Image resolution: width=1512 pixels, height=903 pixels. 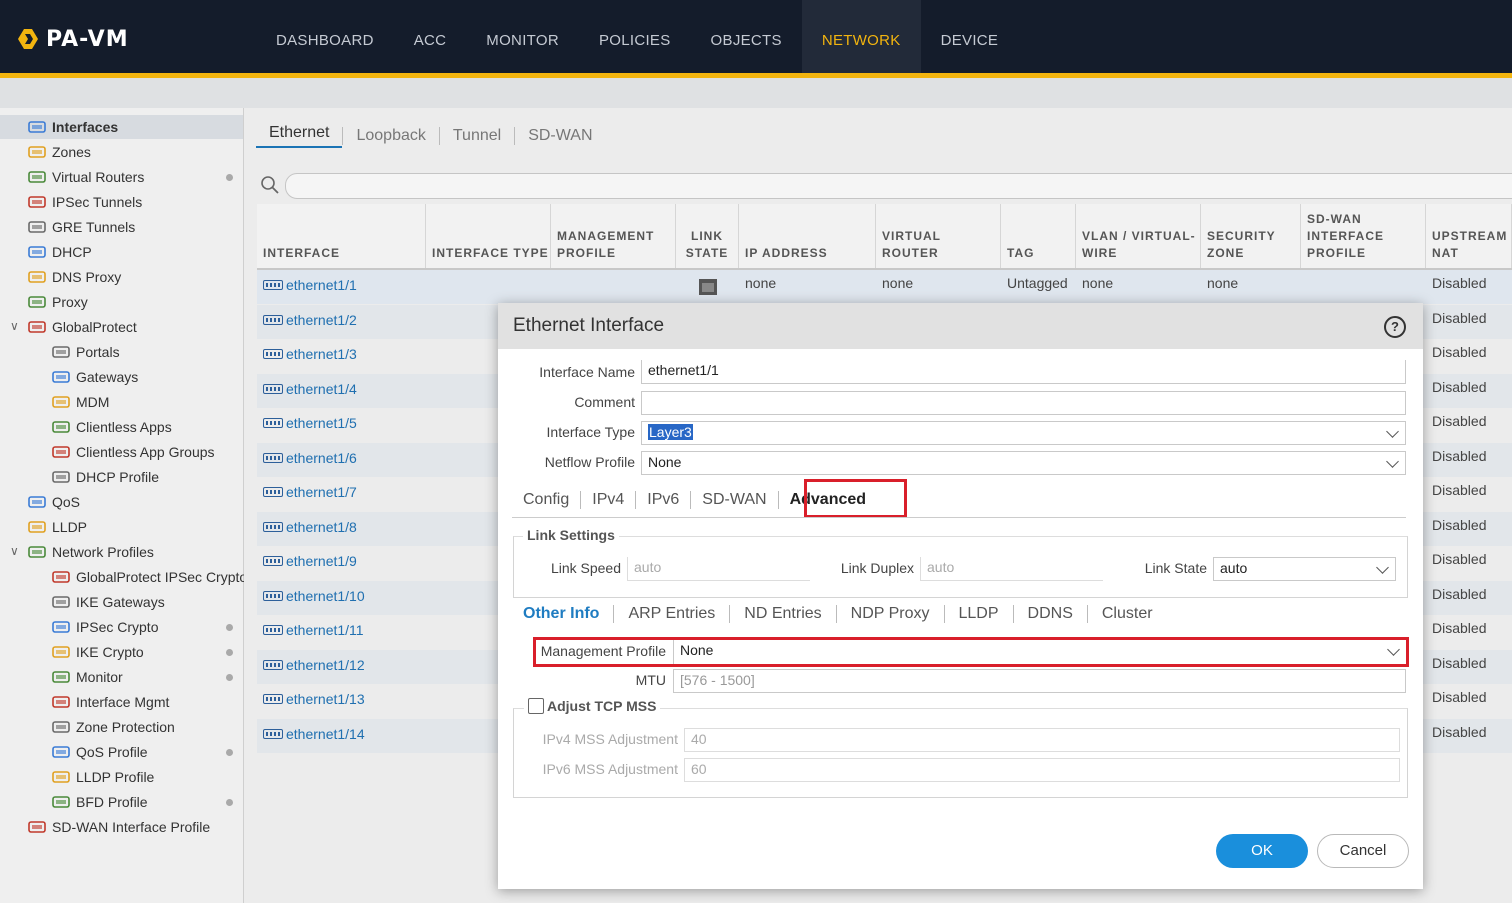 I want to click on nav-network: NETWORK, so click(x=861, y=36).